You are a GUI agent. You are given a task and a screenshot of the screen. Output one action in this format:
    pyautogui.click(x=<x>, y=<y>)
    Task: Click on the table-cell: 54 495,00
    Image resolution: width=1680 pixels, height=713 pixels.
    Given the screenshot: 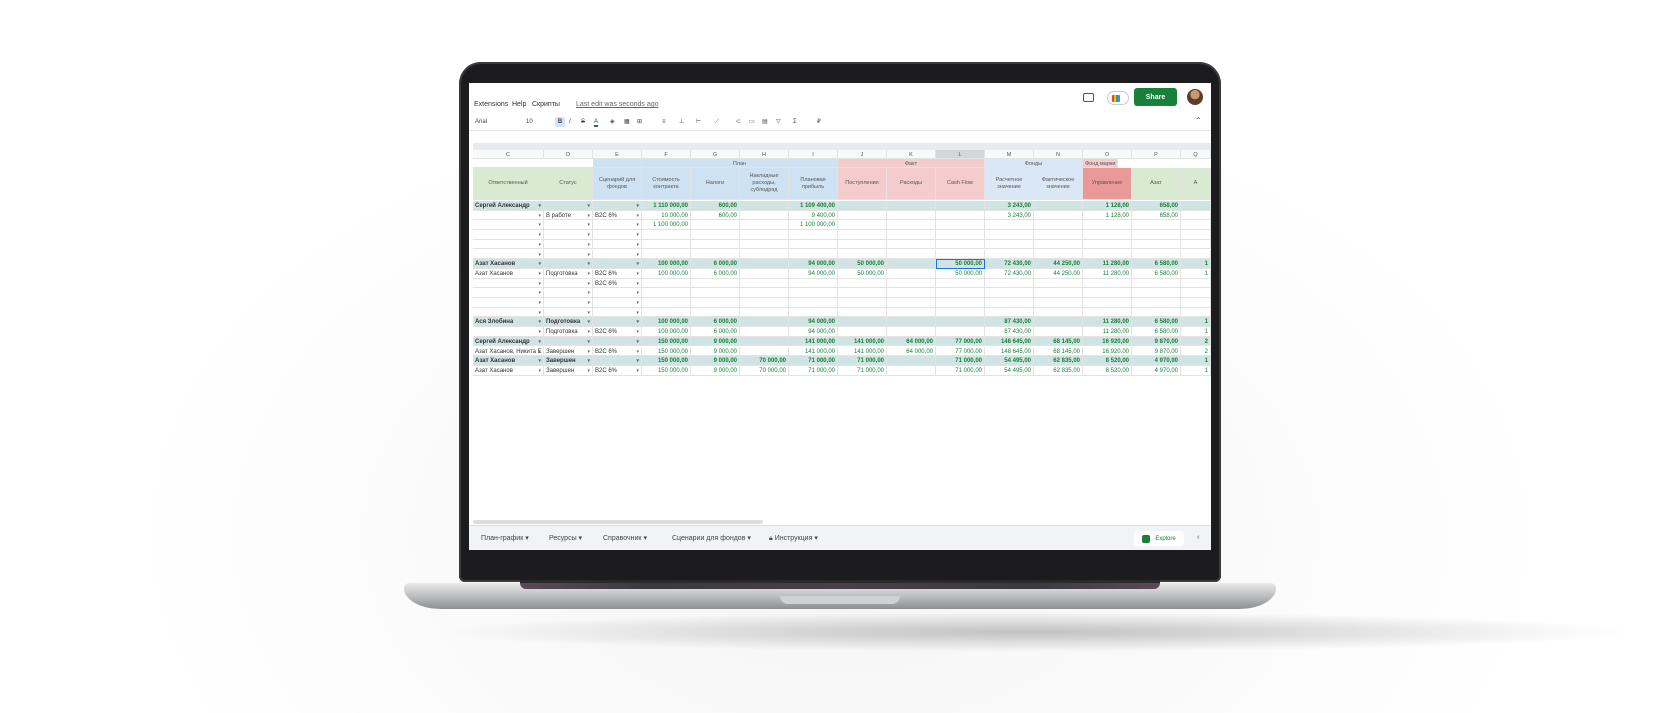 What is the action you would take?
    pyautogui.click(x=1009, y=361)
    